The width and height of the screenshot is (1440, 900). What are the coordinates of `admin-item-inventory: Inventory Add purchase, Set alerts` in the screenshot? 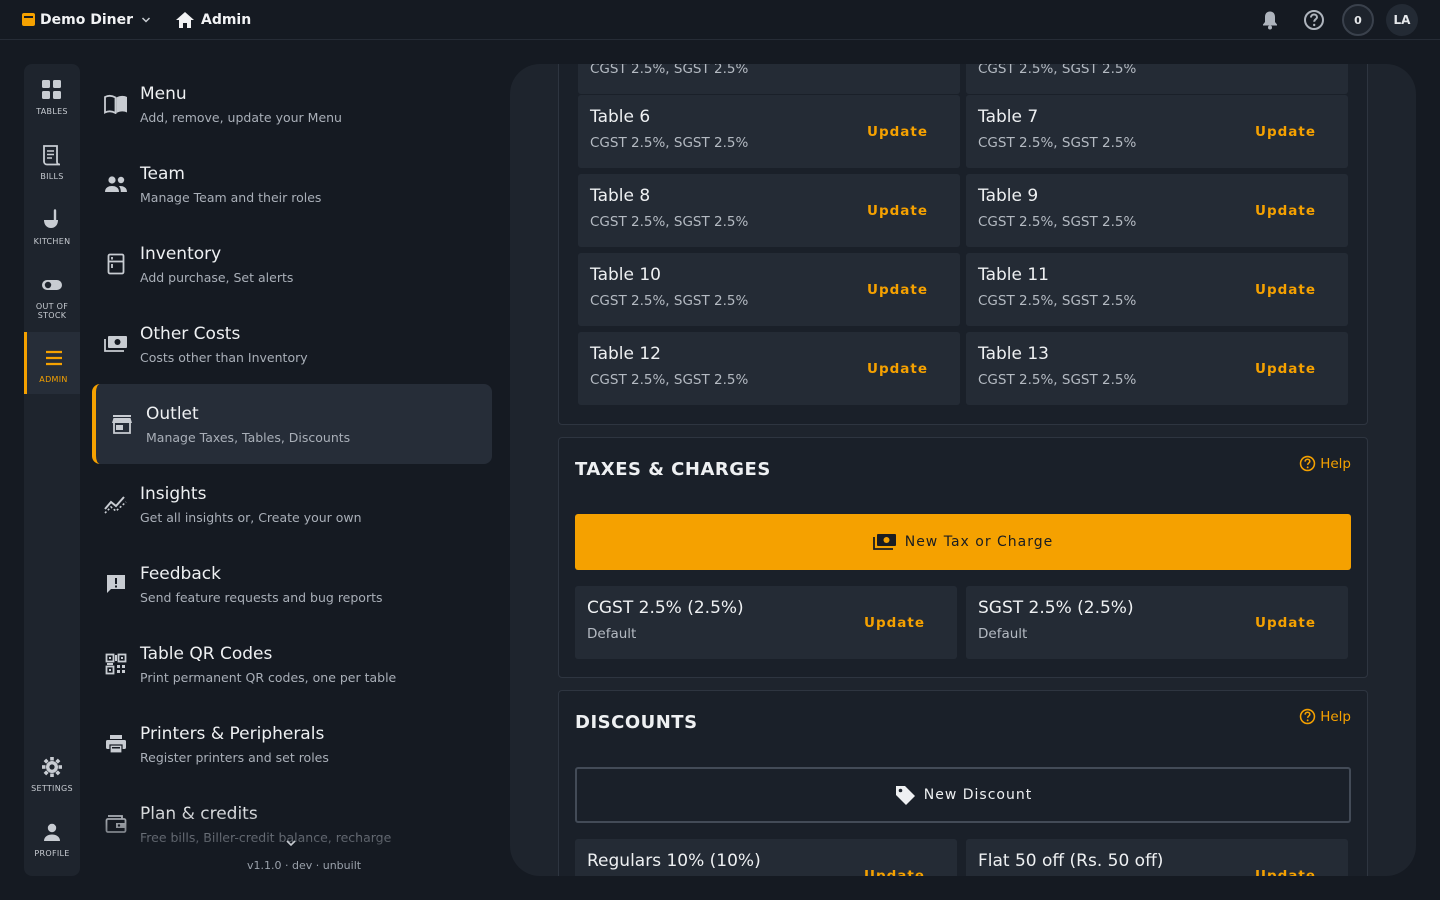 It's located at (292, 264).